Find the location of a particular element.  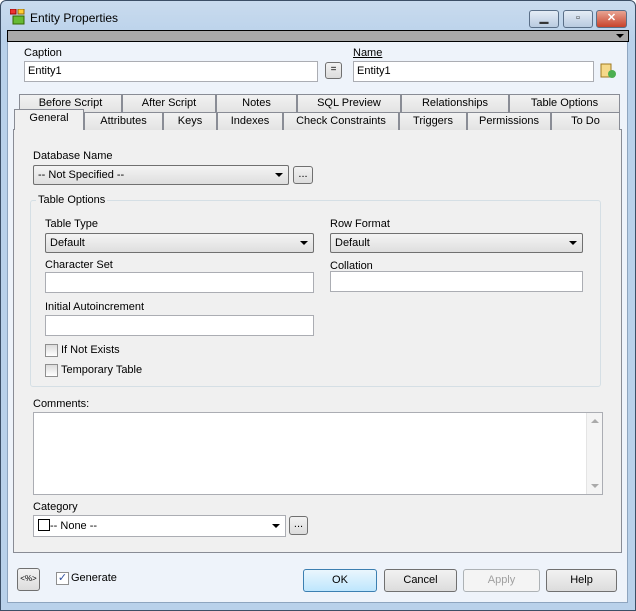

generate-checkbox: ✓ is located at coordinates (62, 578).